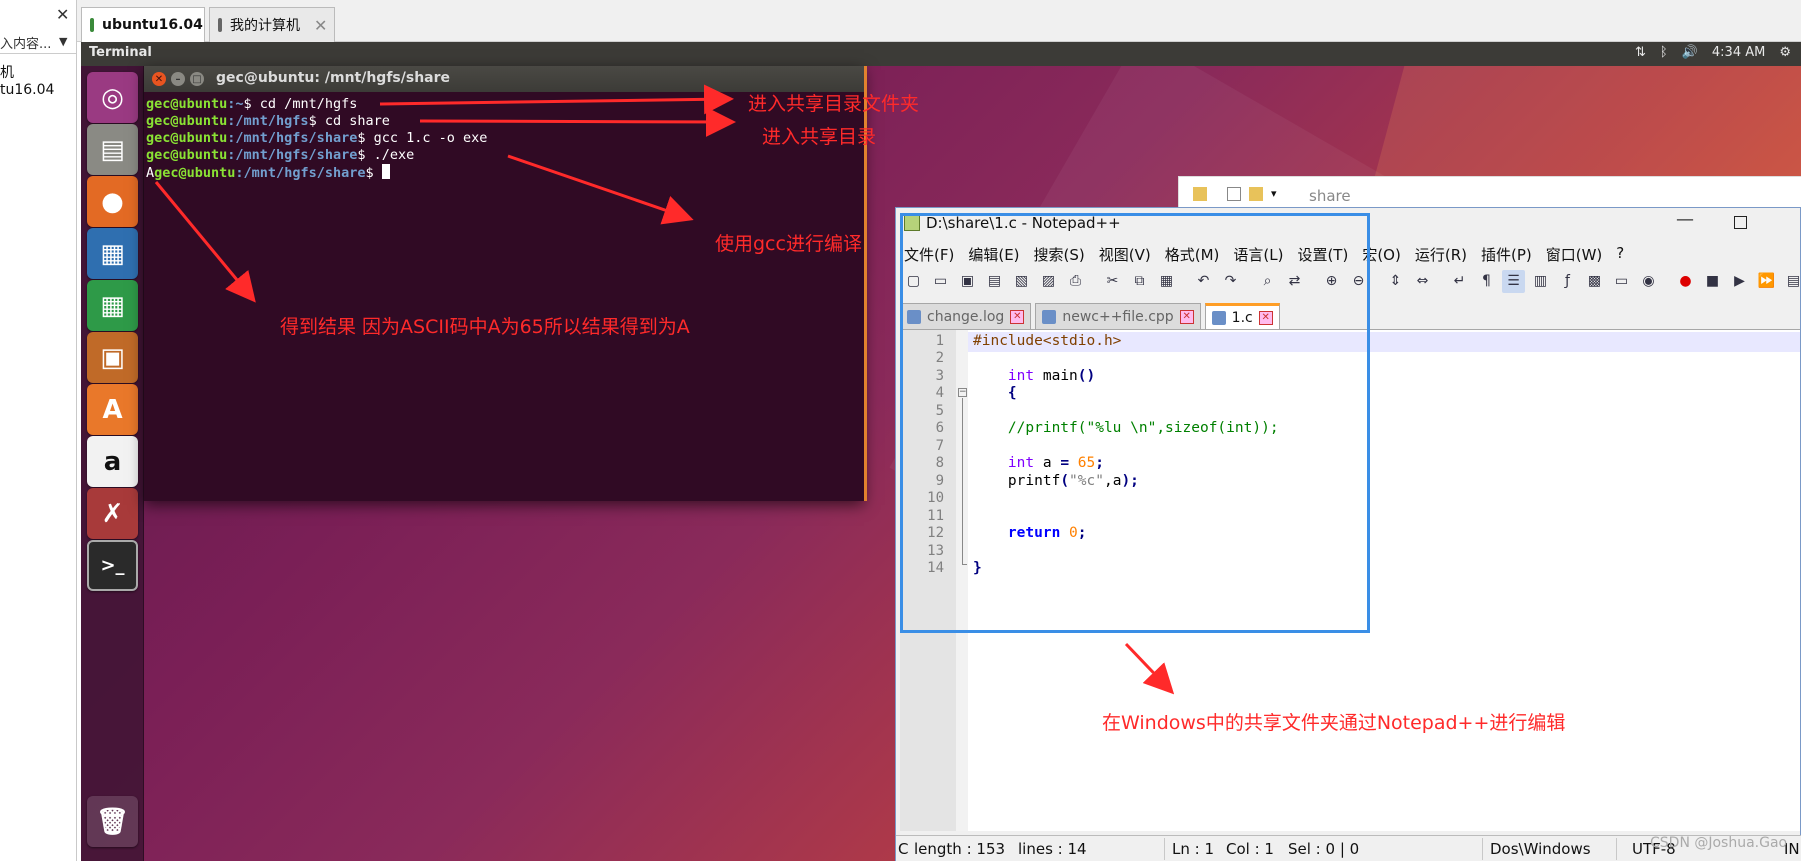 This screenshot has width=1801, height=861. Describe the element at coordinates (941, 54) in the screenshot. I see `ubuntu-top-panel: Terminal ⇅ ᛒ 🔊 4:34 AM ⚙` at that location.